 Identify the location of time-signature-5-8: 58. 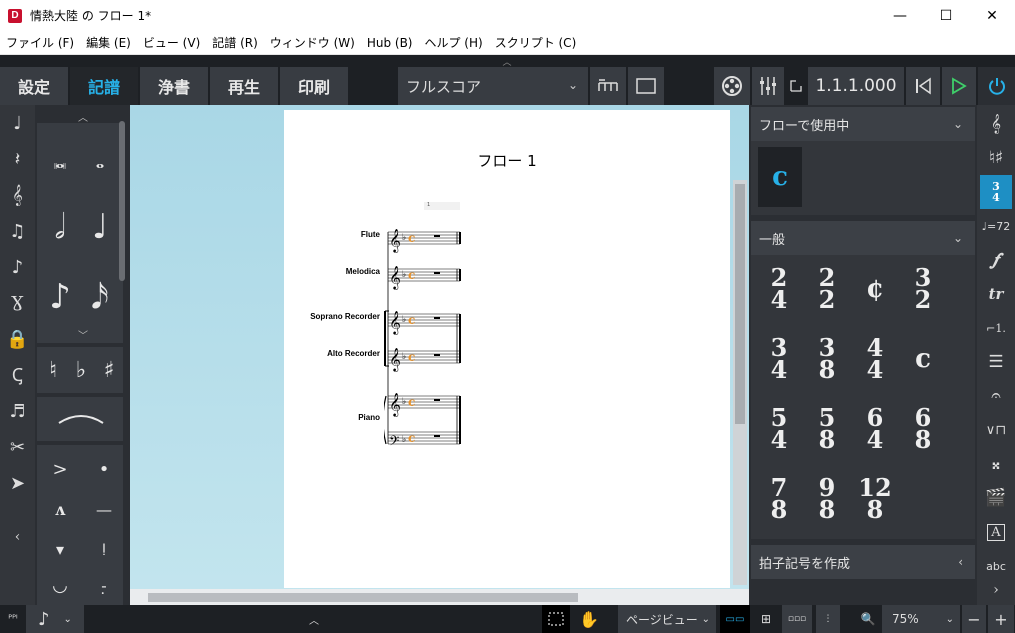
(827, 429).